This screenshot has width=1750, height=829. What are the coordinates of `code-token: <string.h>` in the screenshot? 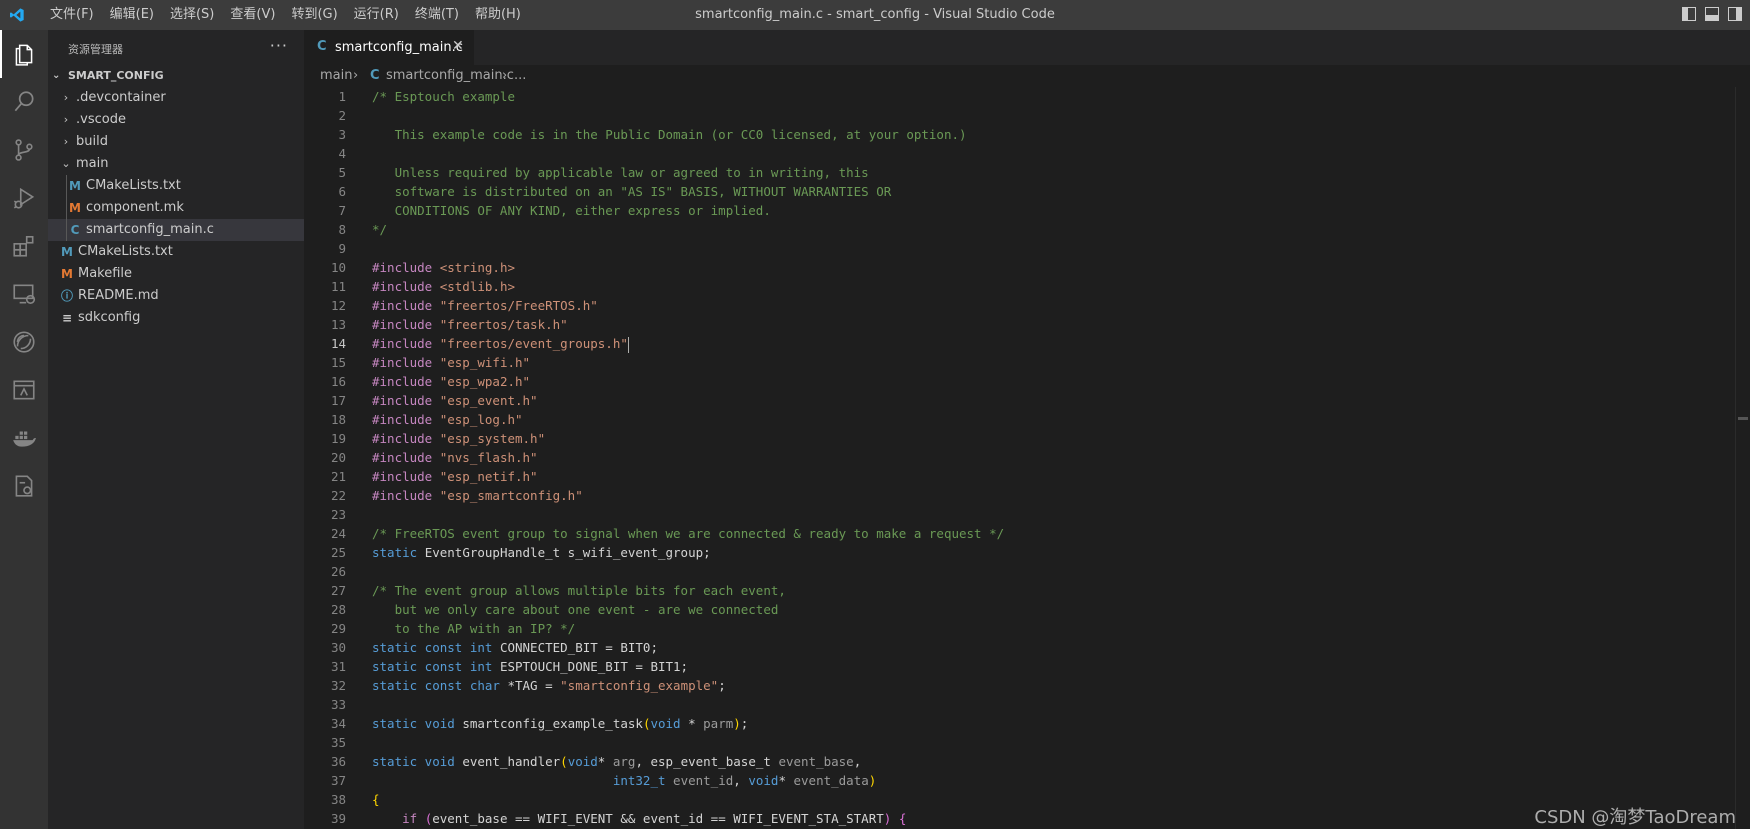 It's located at (477, 267).